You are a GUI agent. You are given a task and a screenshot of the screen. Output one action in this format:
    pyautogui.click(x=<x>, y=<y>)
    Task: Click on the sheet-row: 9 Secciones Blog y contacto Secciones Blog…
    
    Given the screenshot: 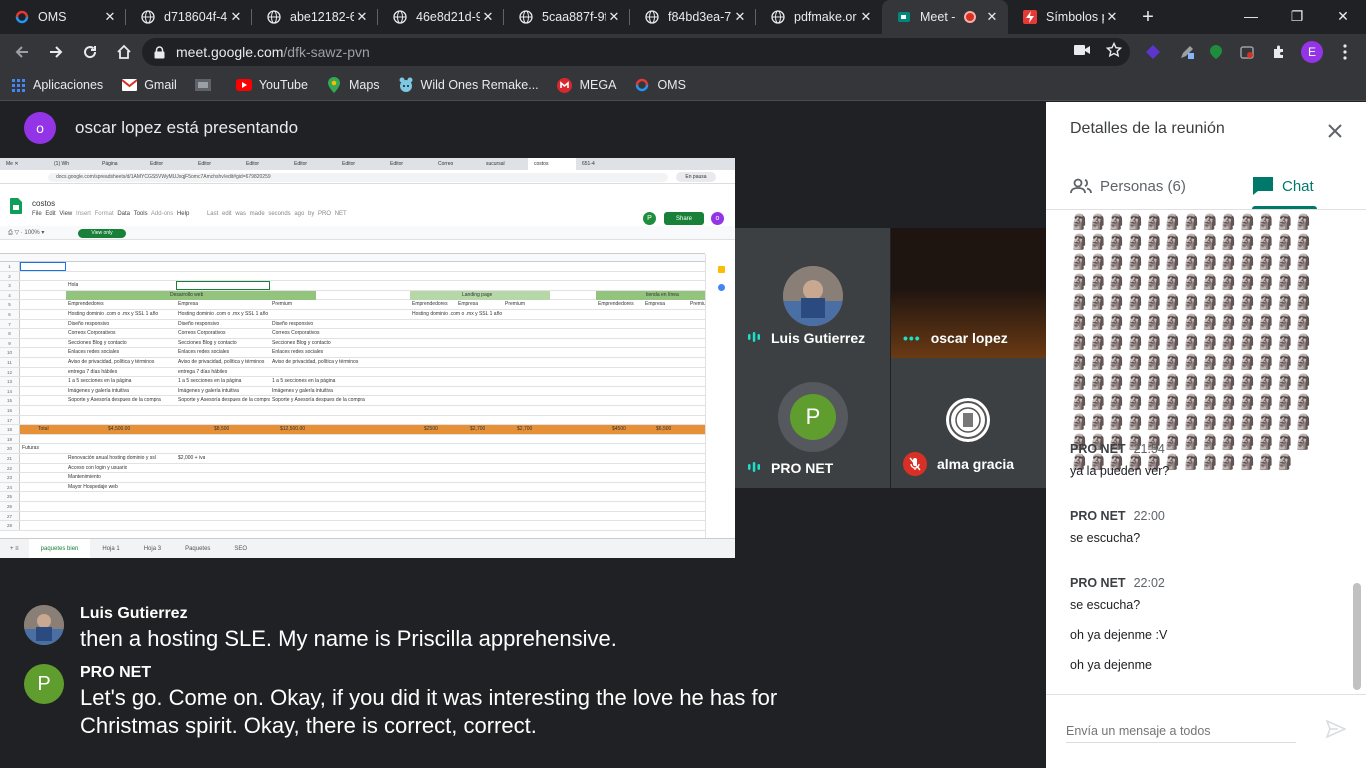 What is the action you would take?
    pyautogui.click(x=352, y=343)
    